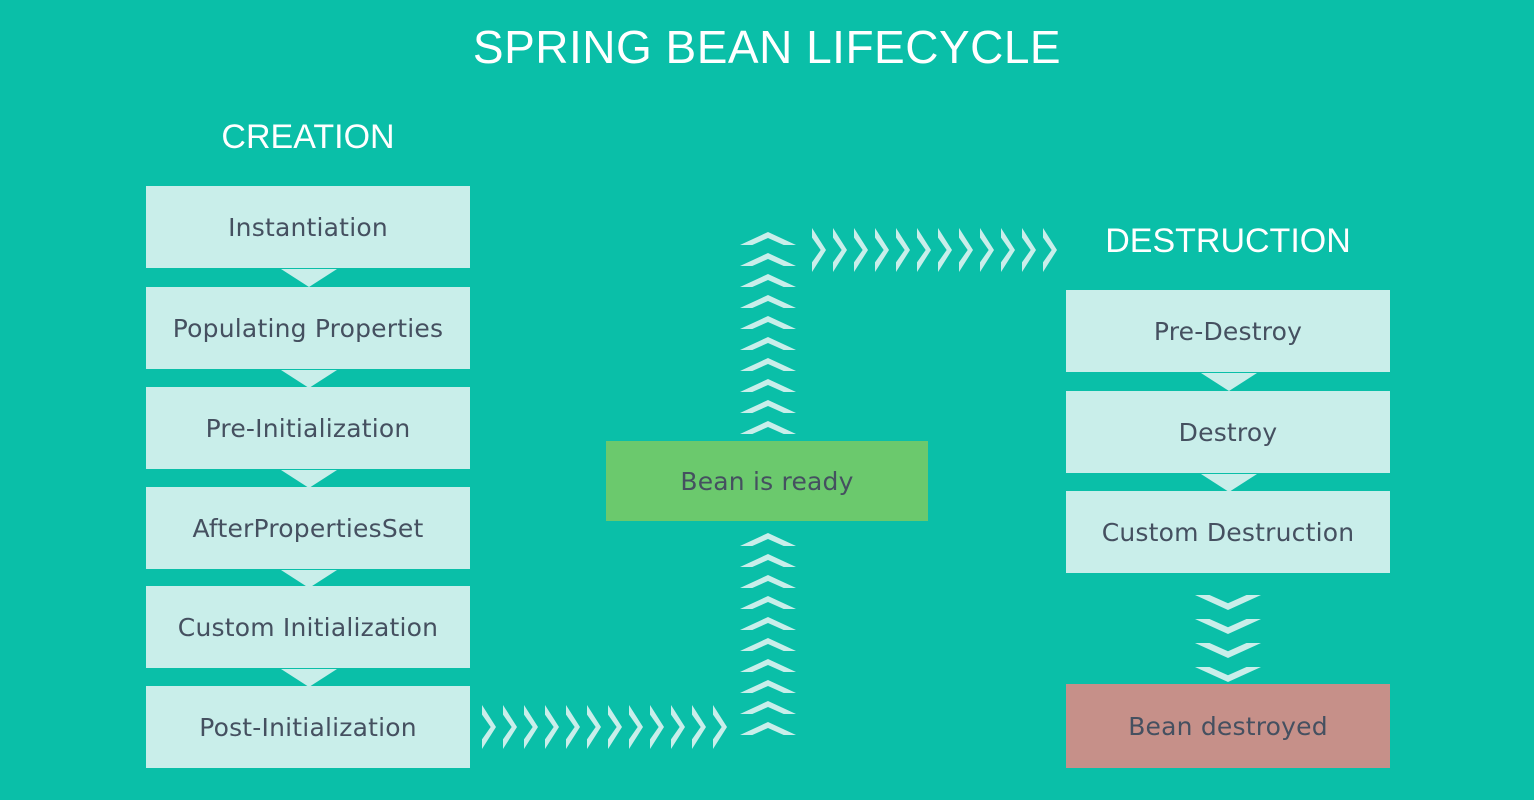 The image size is (1534, 800). What do you see at coordinates (1228, 241) in the screenshot?
I see `destruction-column-heading: DESTRUCTION` at bounding box center [1228, 241].